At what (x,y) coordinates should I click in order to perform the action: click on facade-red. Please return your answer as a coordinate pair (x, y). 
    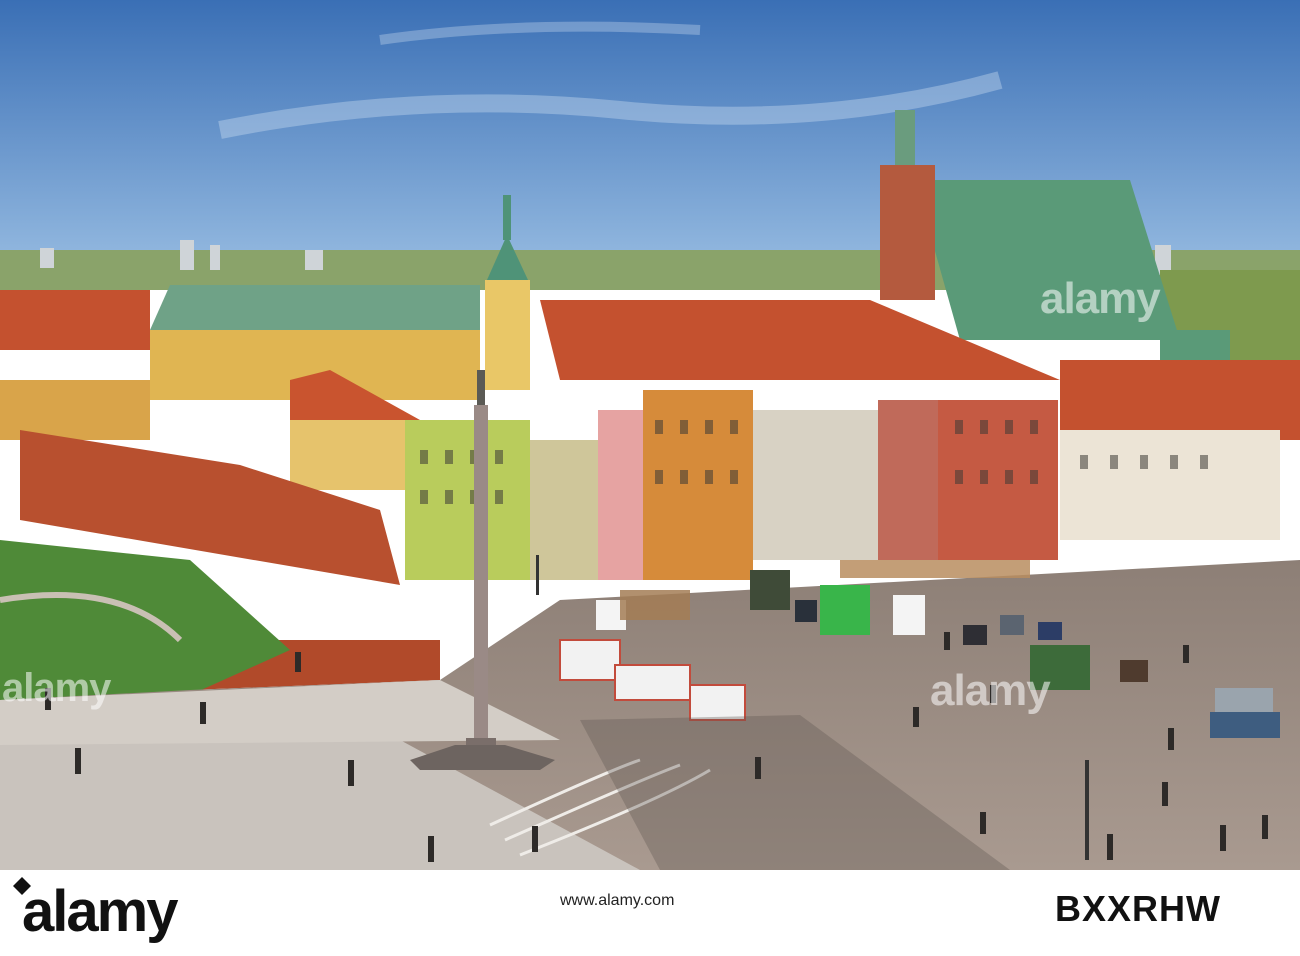
    Looking at the image, I should click on (908, 480).